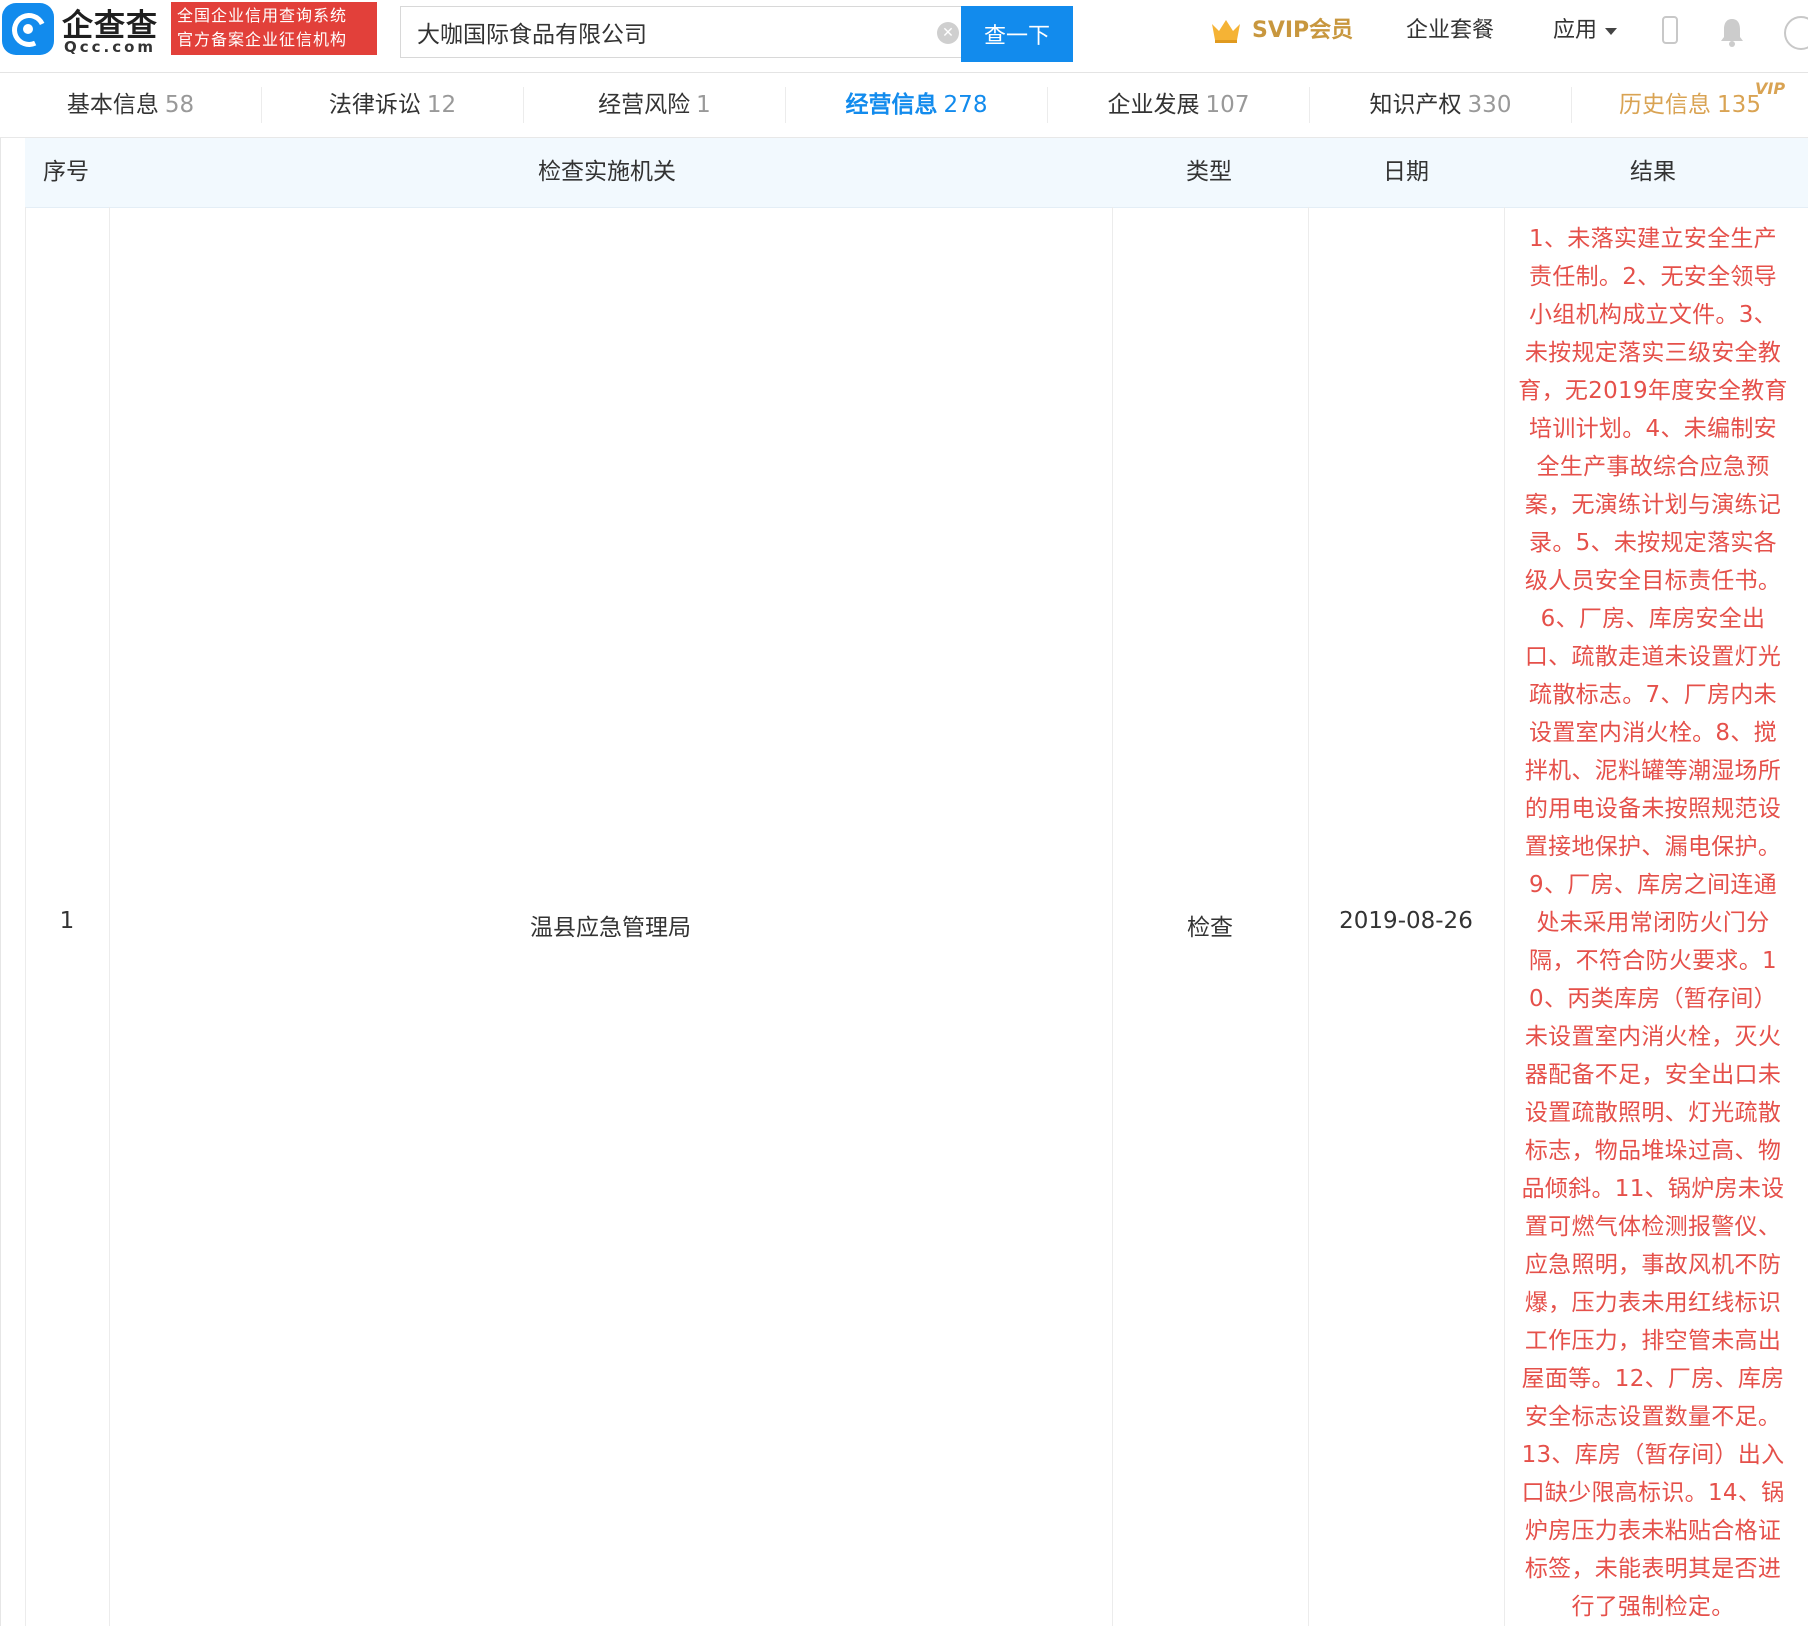  Describe the element at coordinates (1653, 172) in the screenshot. I see `column-header-result: 结果` at that location.